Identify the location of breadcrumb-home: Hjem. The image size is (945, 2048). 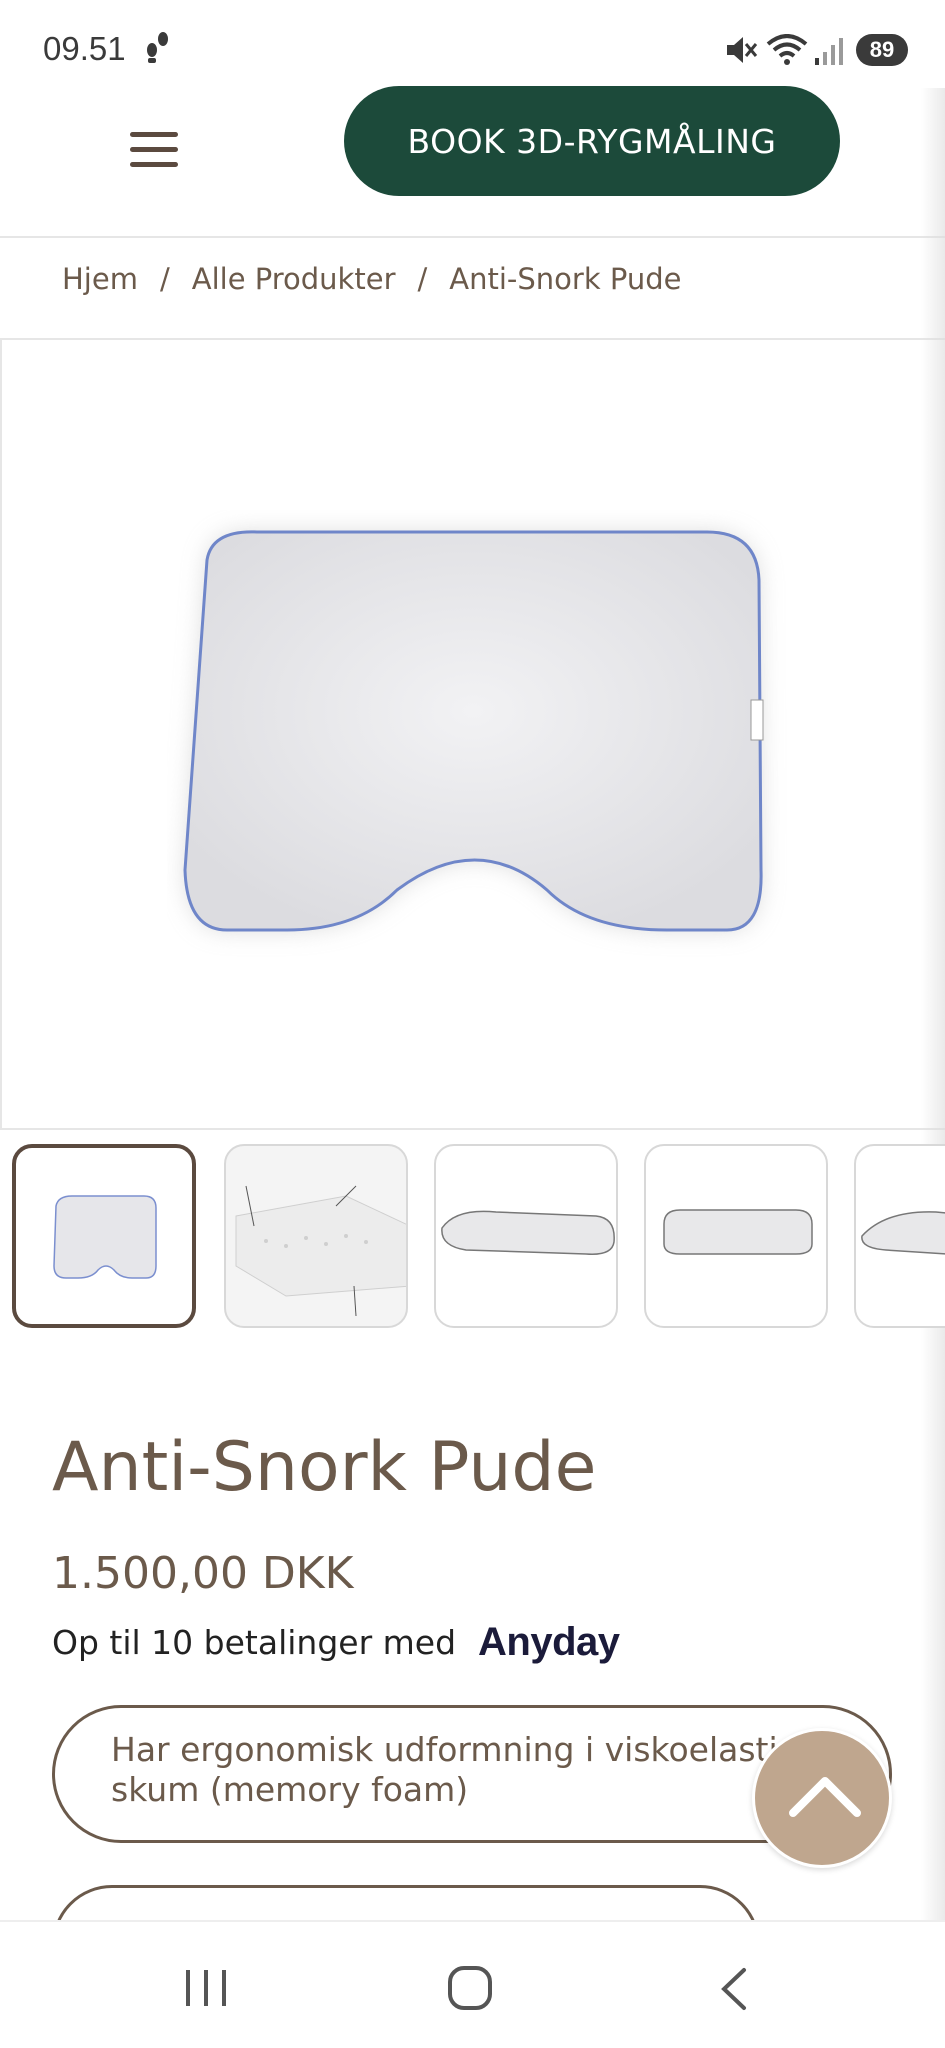
(100, 279).